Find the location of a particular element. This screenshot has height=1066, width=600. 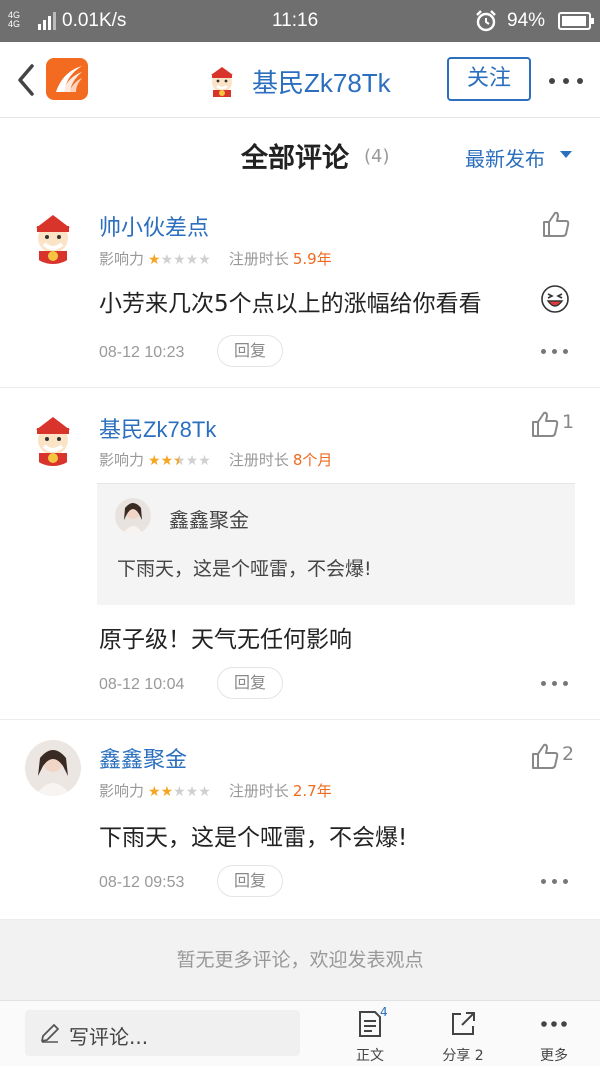

comments-count: (4) is located at coordinates (377, 156).